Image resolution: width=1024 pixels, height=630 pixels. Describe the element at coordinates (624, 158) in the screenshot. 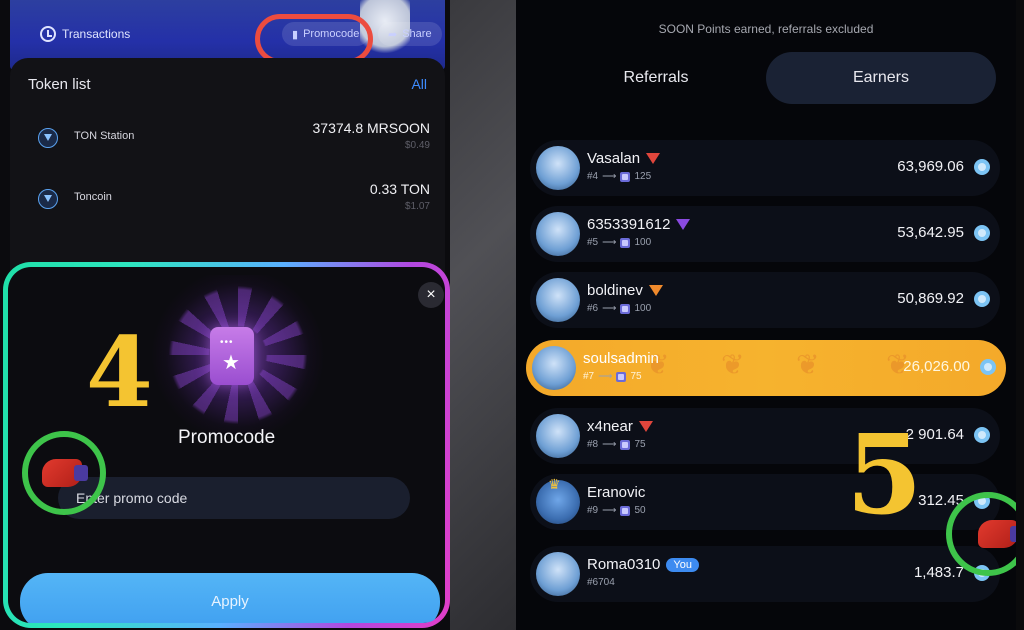

I see `row-name: Vasalan` at that location.